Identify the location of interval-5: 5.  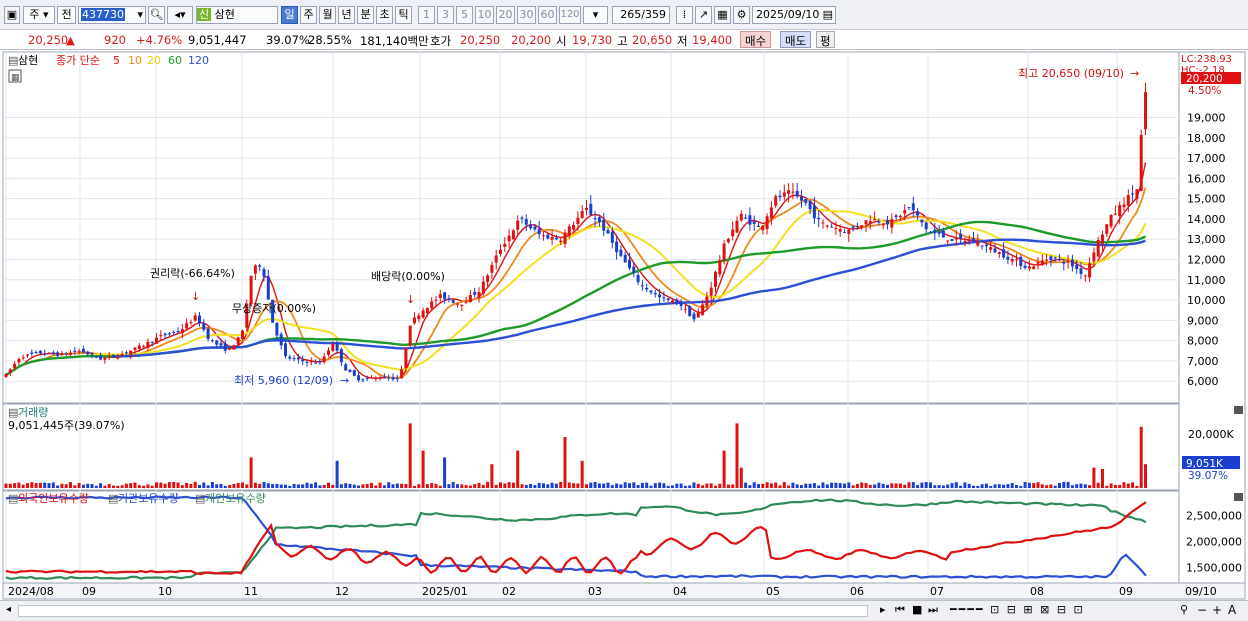
(464, 15).